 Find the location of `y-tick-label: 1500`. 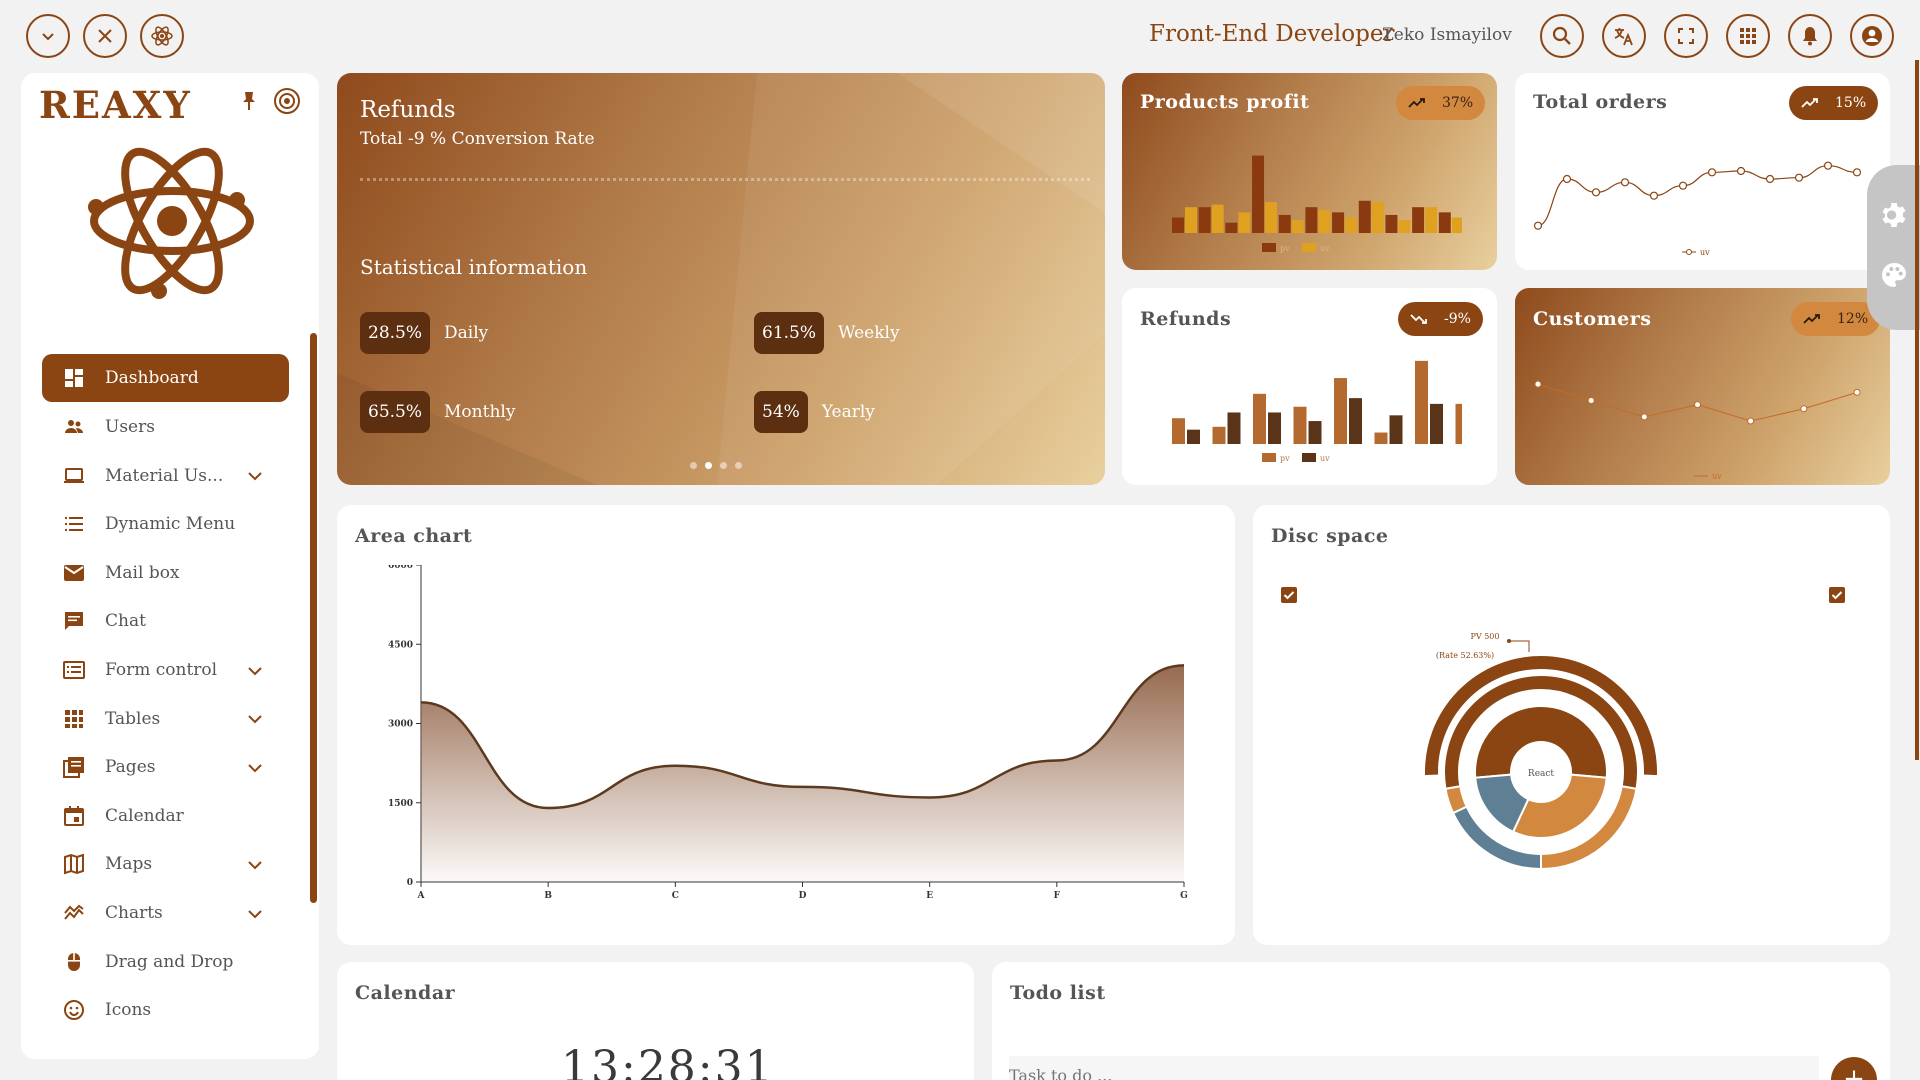

y-tick-label: 1500 is located at coordinates (400, 804).